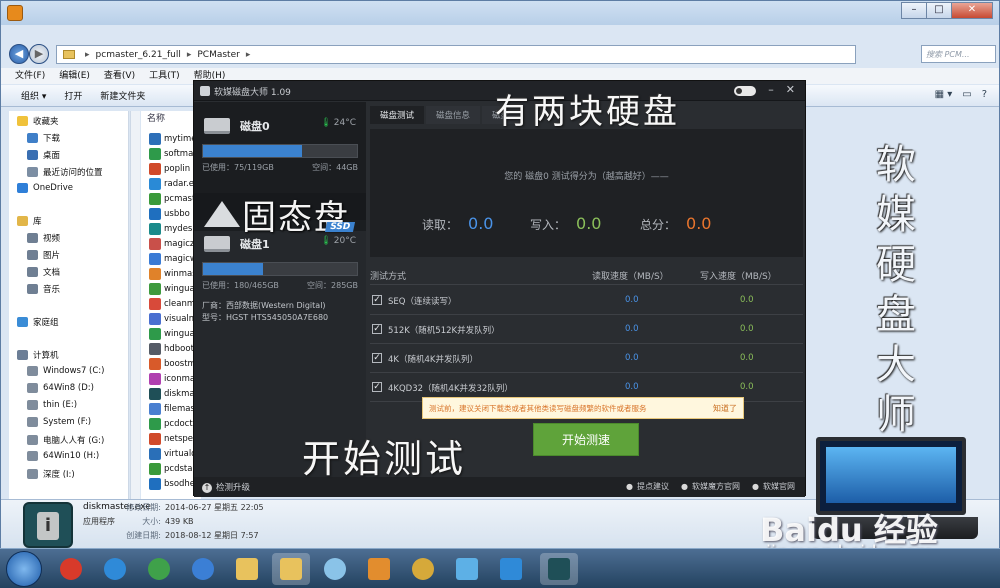 The height and width of the screenshot is (588, 1000). I want to click on app-icon, so click(467, 569).